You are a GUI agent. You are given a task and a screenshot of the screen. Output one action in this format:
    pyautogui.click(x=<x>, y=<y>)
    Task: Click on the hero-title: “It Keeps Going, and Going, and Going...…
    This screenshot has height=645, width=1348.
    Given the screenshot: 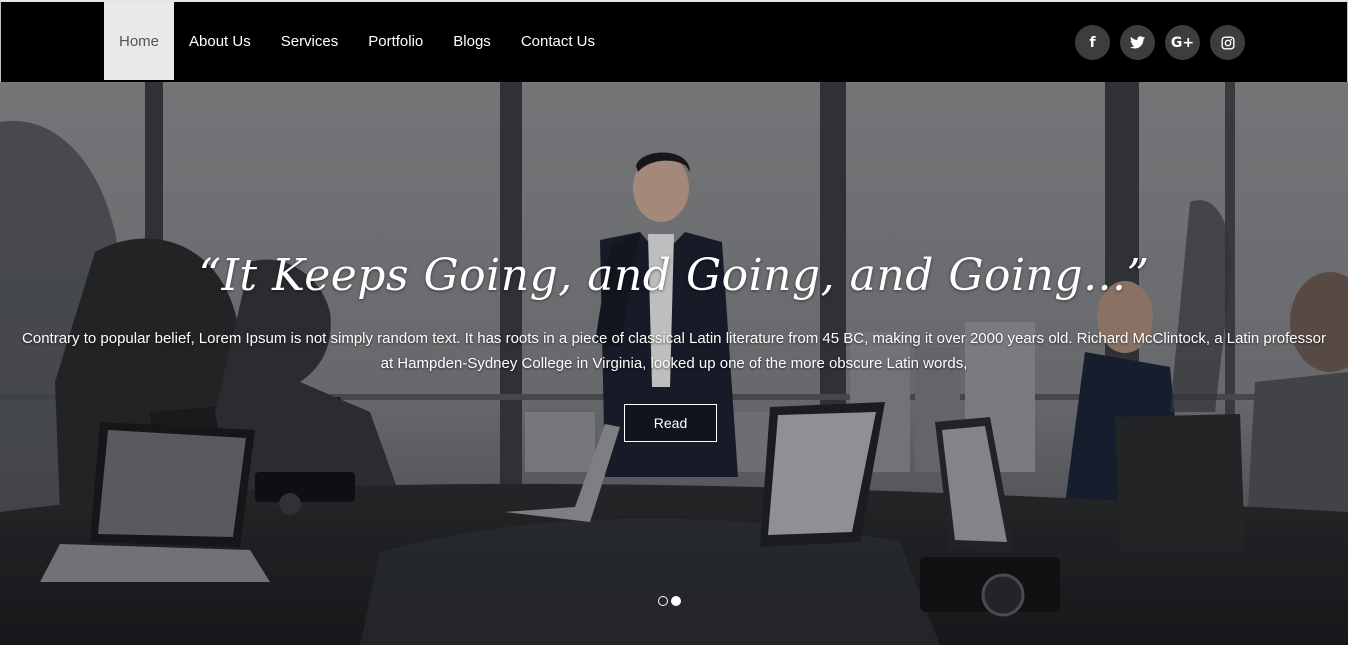 What is the action you would take?
    pyautogui.click(x=674, y=275)
    